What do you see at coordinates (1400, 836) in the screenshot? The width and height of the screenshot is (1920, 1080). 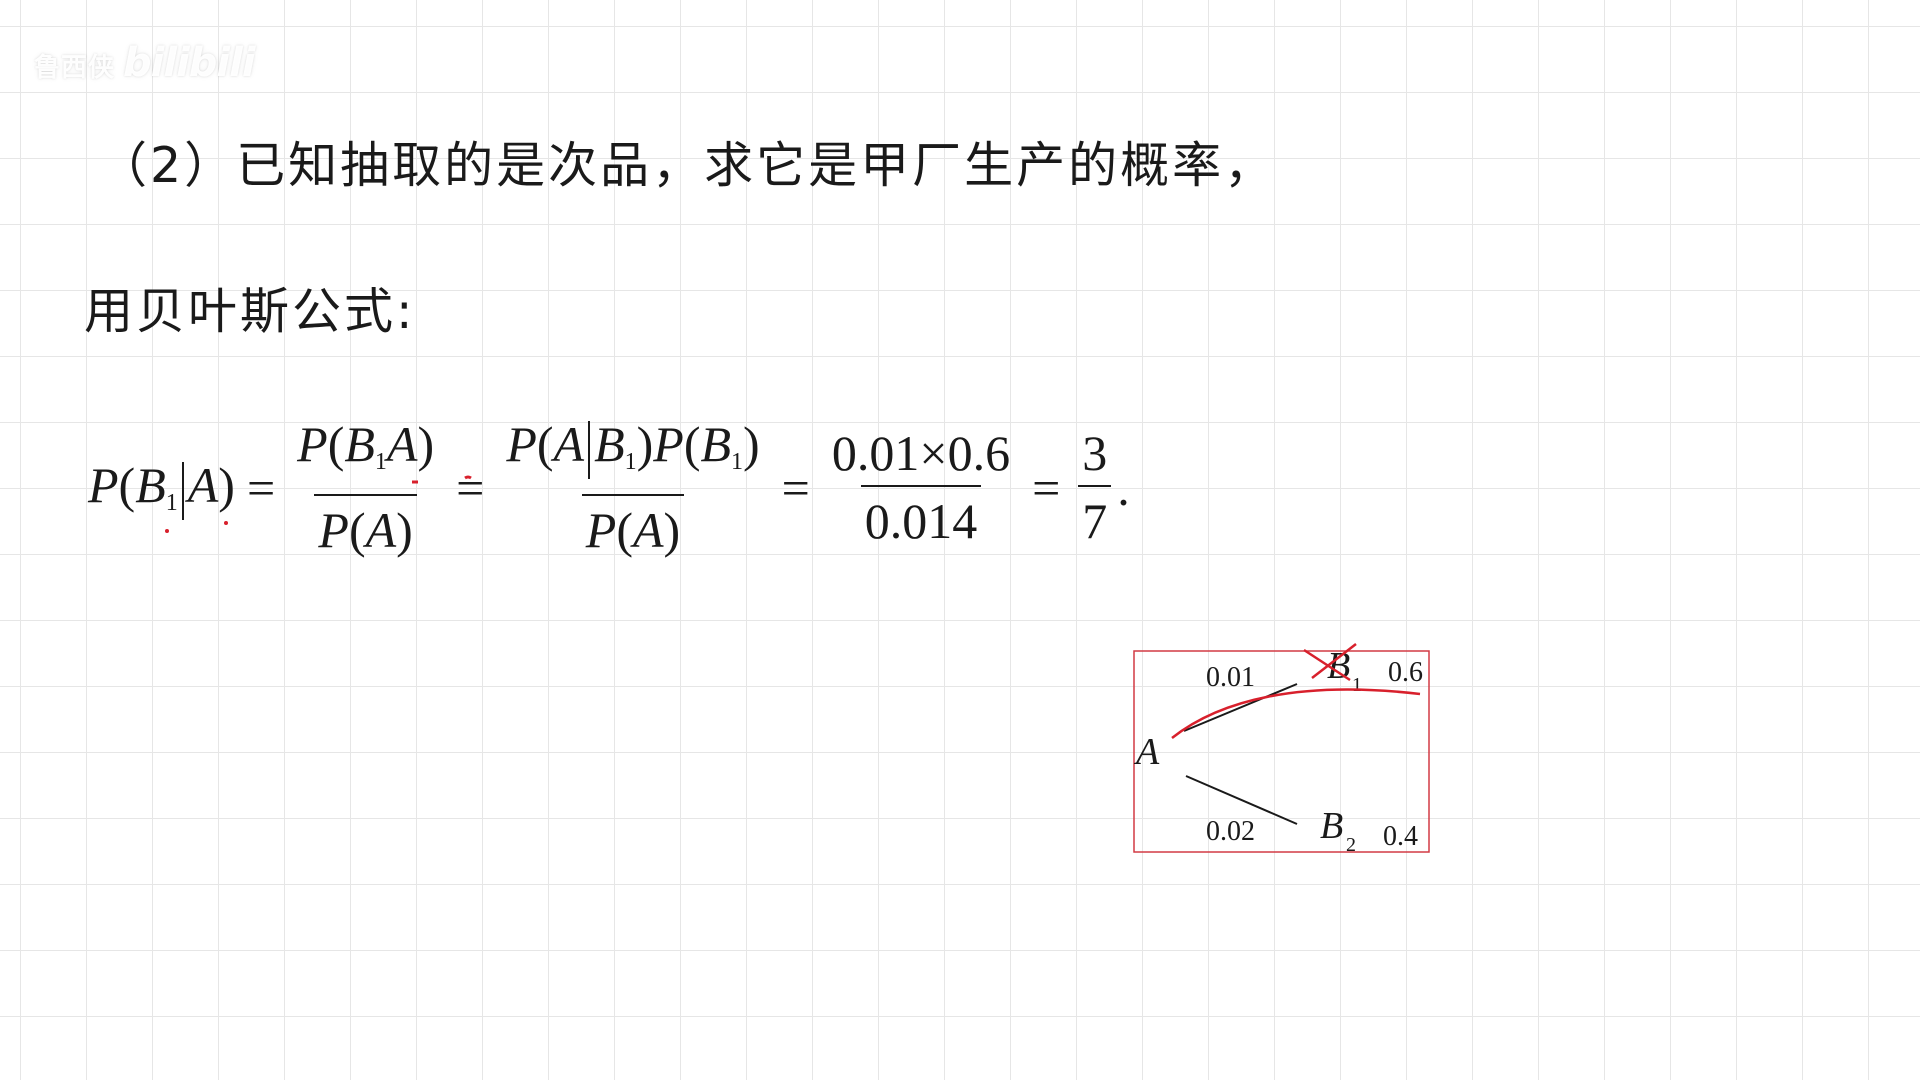 I see `tree-weight-lower: 0.4` at bounding box center [1400, 836].